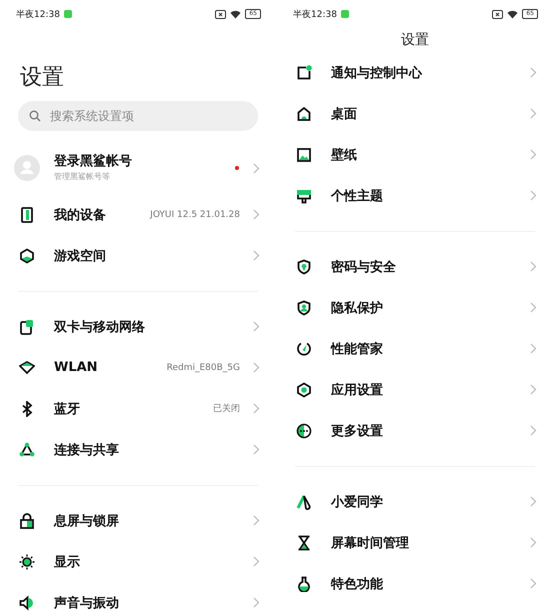  What do you see at coordinates (304, 584) in the screenshot?
I see `flask-icon` at bounding box center [304, 584].